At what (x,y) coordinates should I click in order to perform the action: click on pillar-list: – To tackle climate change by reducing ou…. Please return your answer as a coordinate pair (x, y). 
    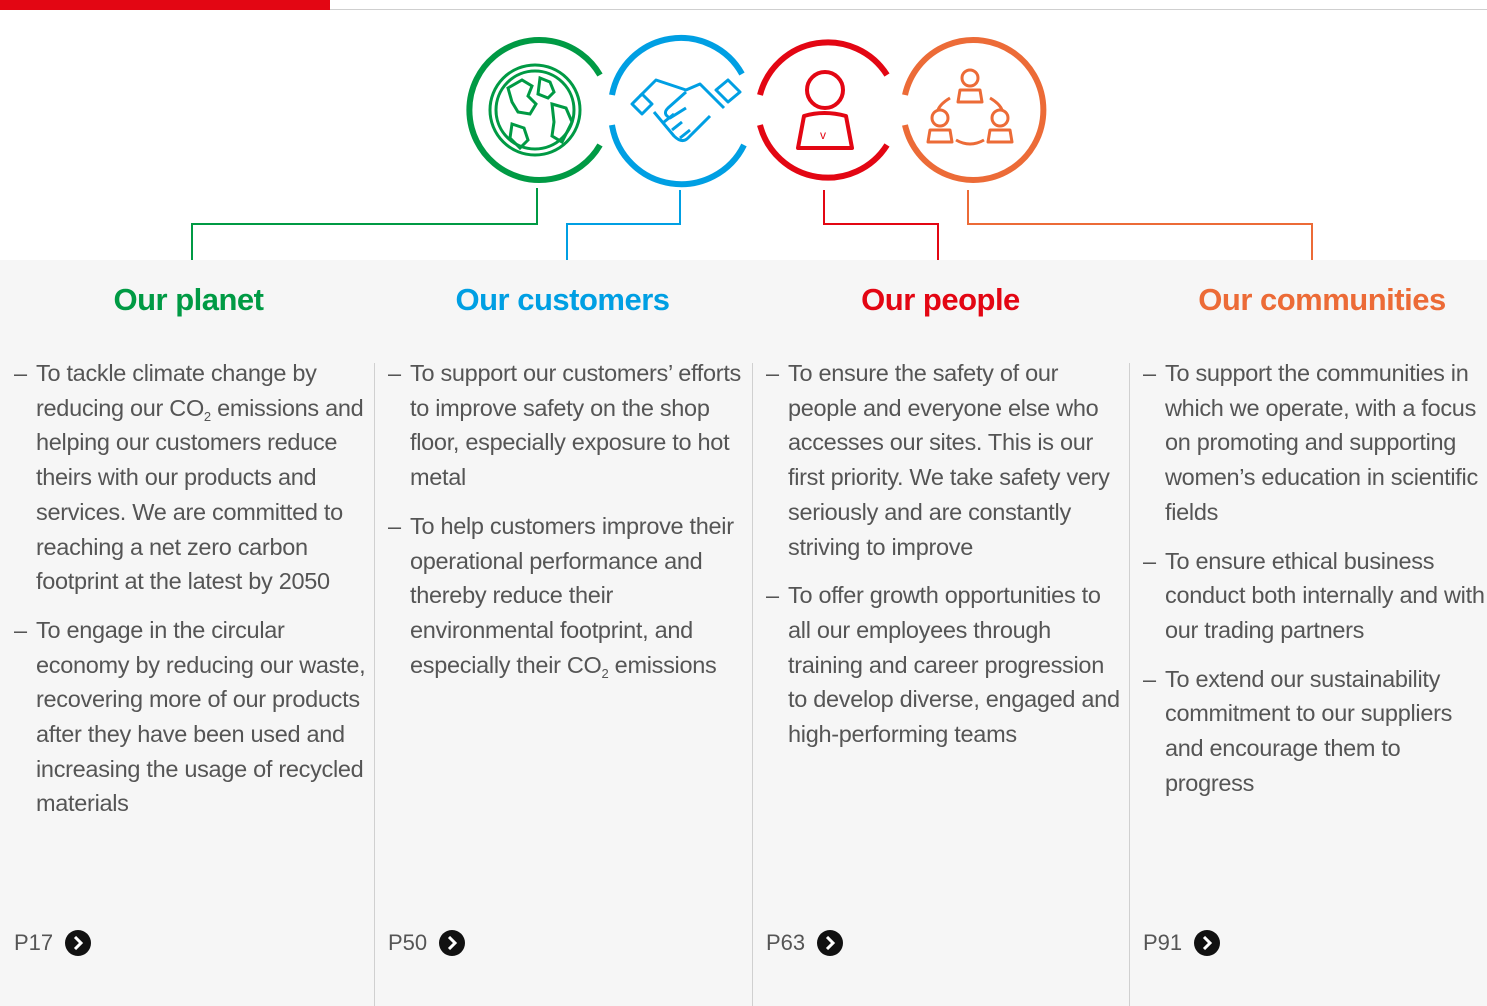
    Looking at the image, I should click on (195, 595).